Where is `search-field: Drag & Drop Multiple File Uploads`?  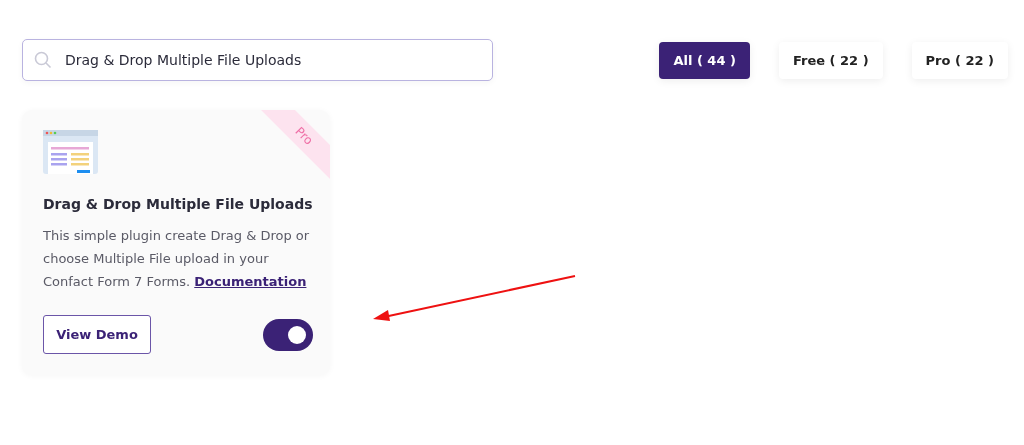
search-field: Drag & Drop Multiple File Uploads is located at coordinates (257, 60).